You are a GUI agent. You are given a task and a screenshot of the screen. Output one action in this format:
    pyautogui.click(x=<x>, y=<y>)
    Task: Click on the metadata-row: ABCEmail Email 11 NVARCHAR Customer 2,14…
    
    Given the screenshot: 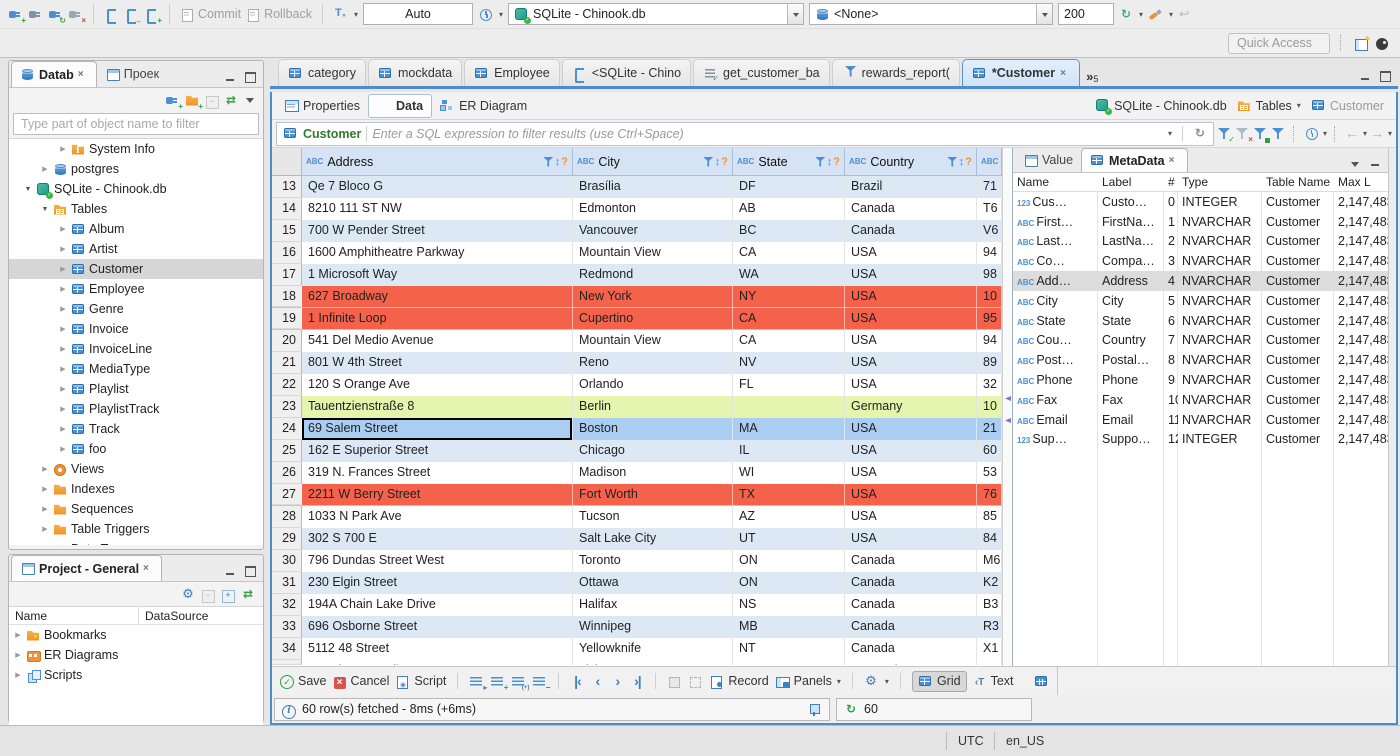 What is the action you would take?
    pyautogui.click(x=1200, y=420)
    